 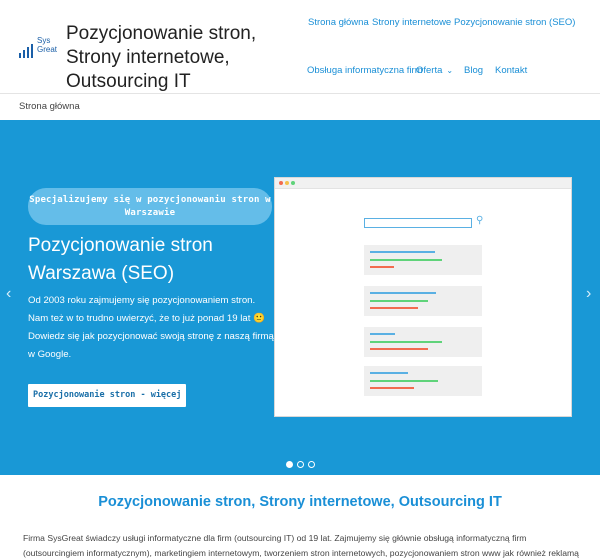 What do you see at coordinates (480, 220) in the screenshot?
I see `search-icon: ⚲` at bounding box center [480, 220].